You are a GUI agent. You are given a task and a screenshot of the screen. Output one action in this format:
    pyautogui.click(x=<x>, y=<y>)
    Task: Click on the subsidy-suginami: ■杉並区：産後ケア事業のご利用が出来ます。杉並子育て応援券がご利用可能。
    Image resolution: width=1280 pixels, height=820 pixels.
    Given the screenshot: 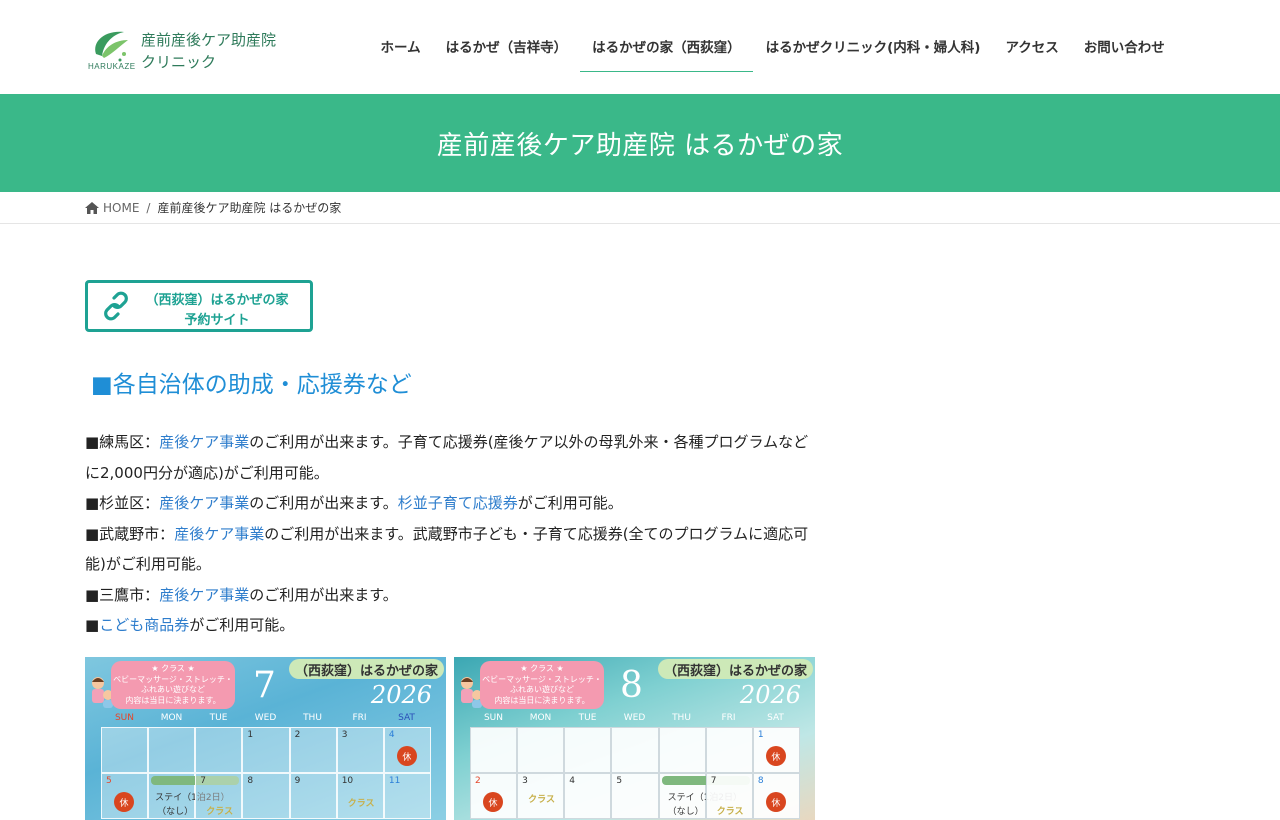 What is the action you would take?
    pyautogui.click(x=450, y=503)
    